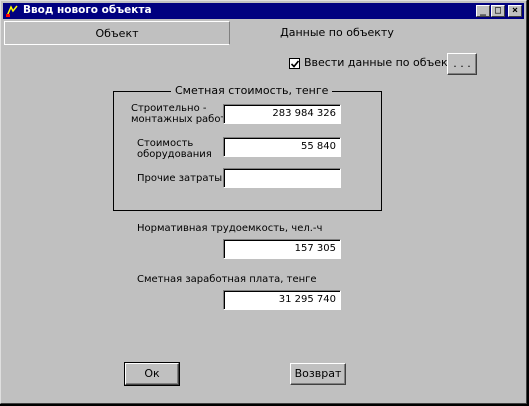 The image size is (529, 406). Describe the element at coordinates (180, 178) in the screenshot. I see `other-costs-label: Прочие затраты` at that location.